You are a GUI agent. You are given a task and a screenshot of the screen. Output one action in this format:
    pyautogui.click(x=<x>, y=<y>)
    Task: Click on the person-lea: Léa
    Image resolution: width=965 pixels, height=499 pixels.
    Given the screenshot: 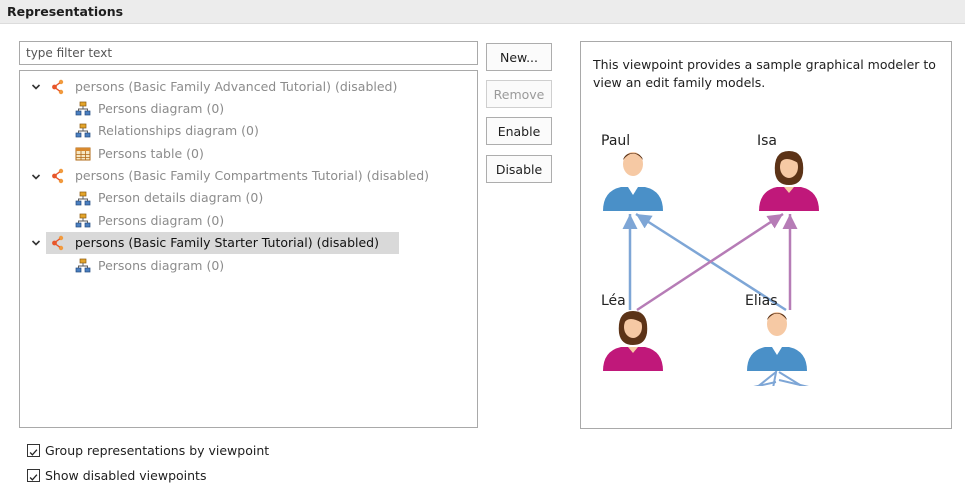 What is the action you would take?
    pyautogui.click(x=632, y=332)
    